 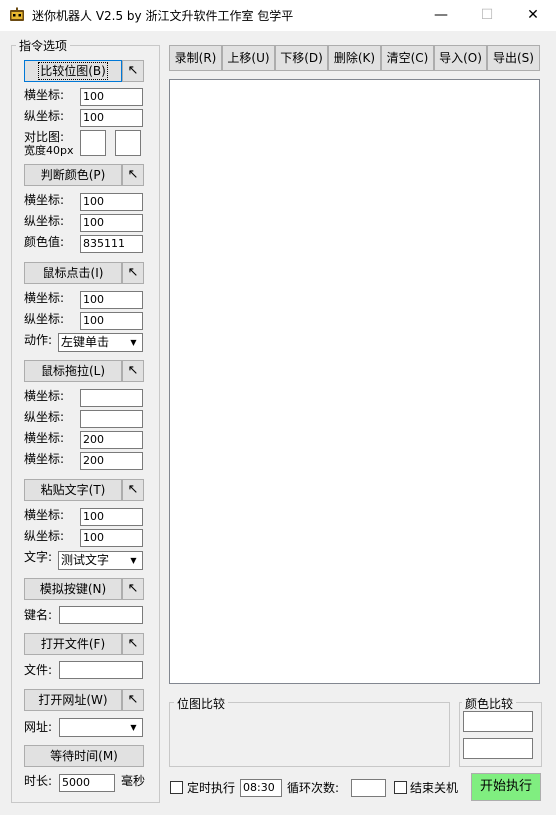 What do you see at coordinates (73, 490) in the screenshot?
I see `paste-text-button: 粘贴文字(T)` at bounding box center [73, 490].